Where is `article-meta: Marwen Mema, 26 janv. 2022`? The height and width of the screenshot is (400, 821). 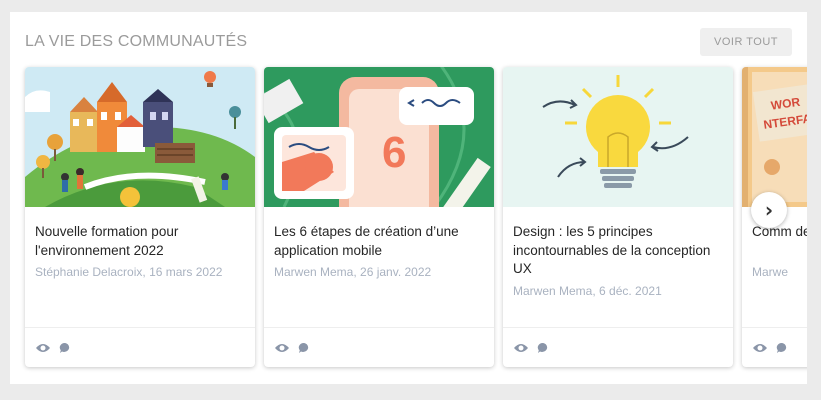
article-meta: Marwen Mema, 26 janv. 2022 is located at coordinates (353, 272).